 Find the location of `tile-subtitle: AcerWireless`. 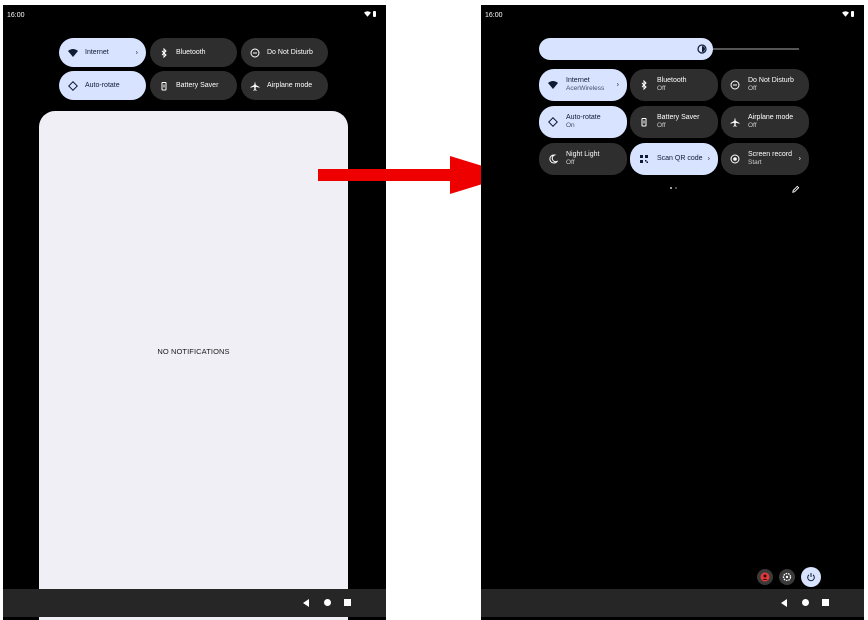

tile-subtitle: AcerWireless is located at coordinates (585, 88).